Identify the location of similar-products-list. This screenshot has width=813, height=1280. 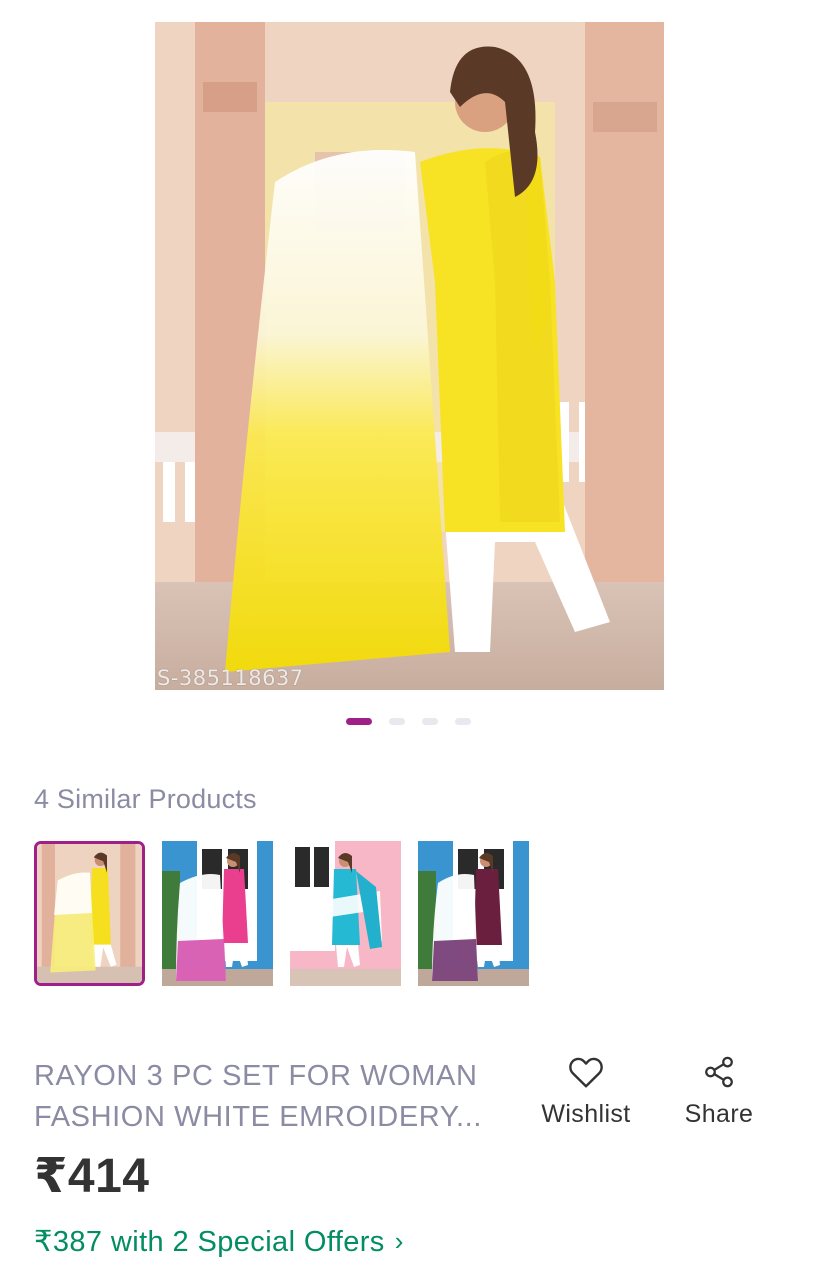
(281, 913).